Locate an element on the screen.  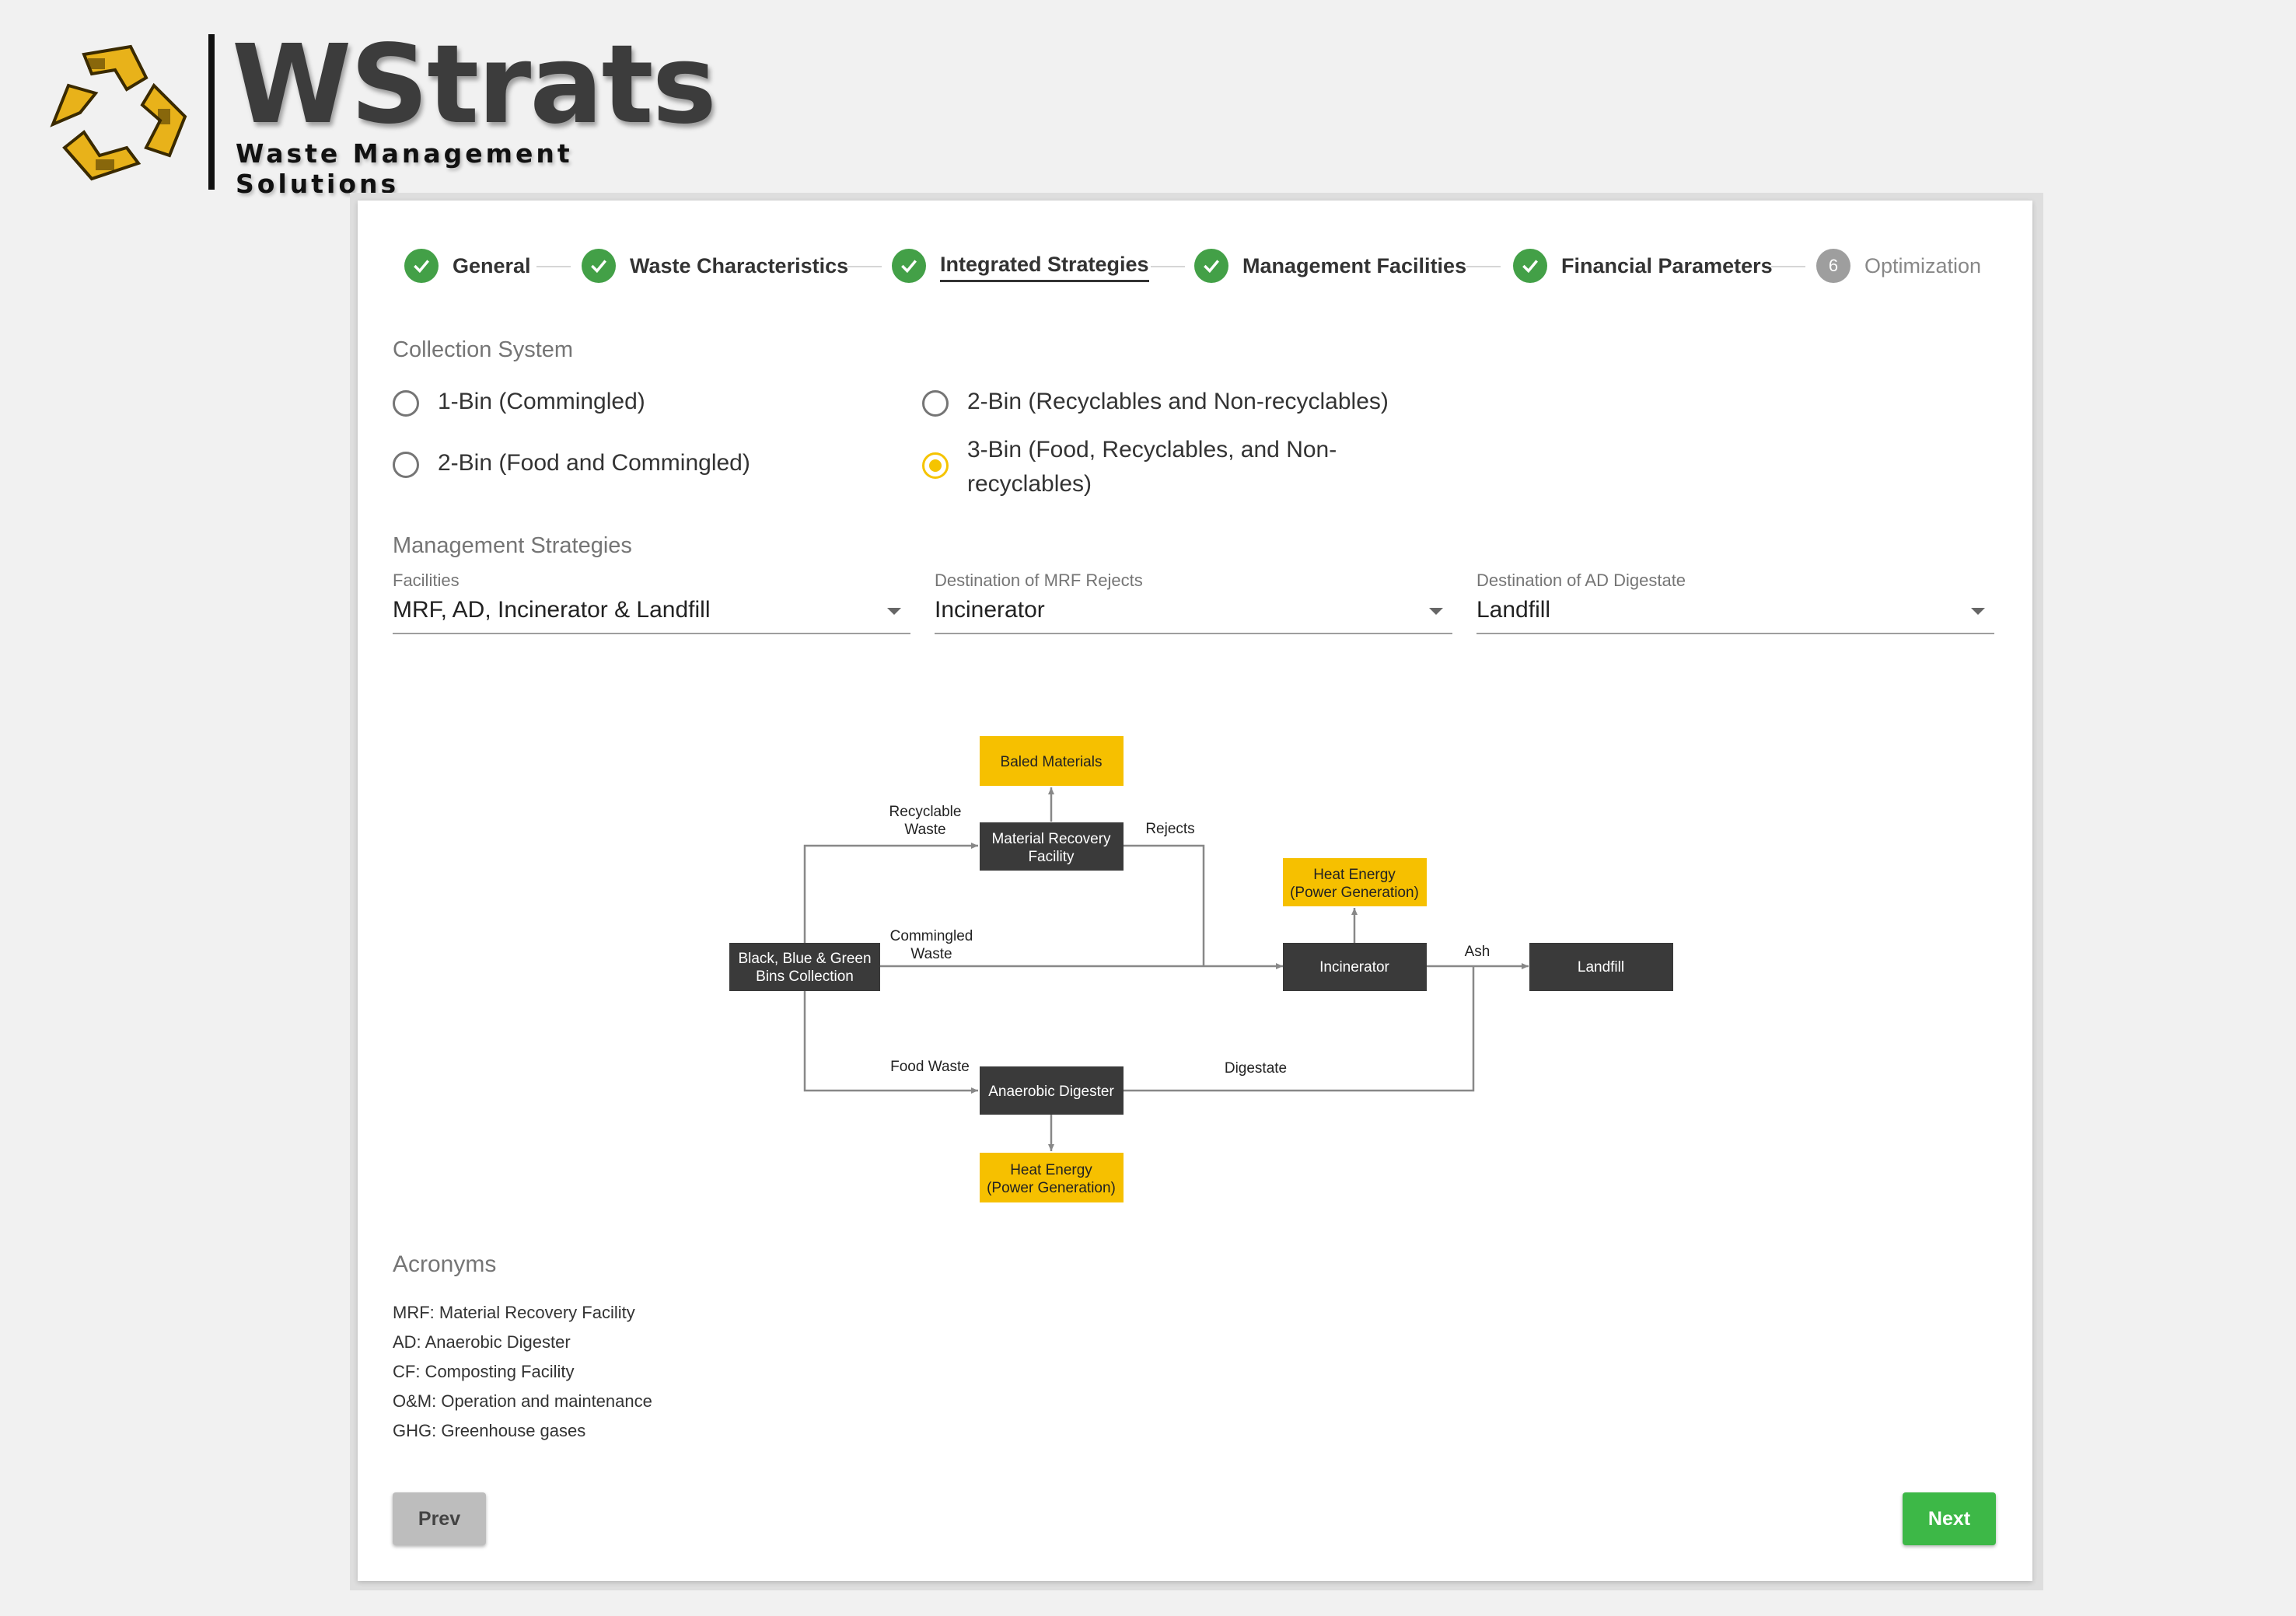
brand-subtitle: Waste Management Solutions is located at coordinates (404, 169).